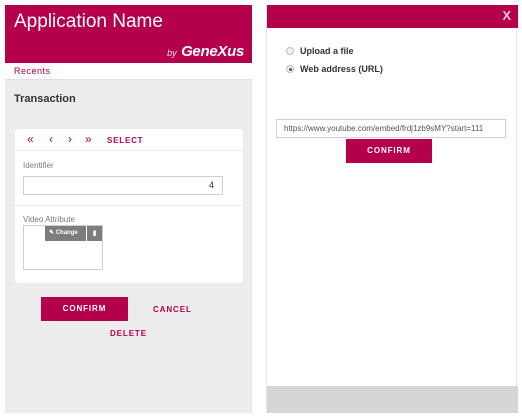 Image resolution: width=522 pixels, height=418 pixels. I want to click on cancel-button: CANCEL, so click(172, 309).